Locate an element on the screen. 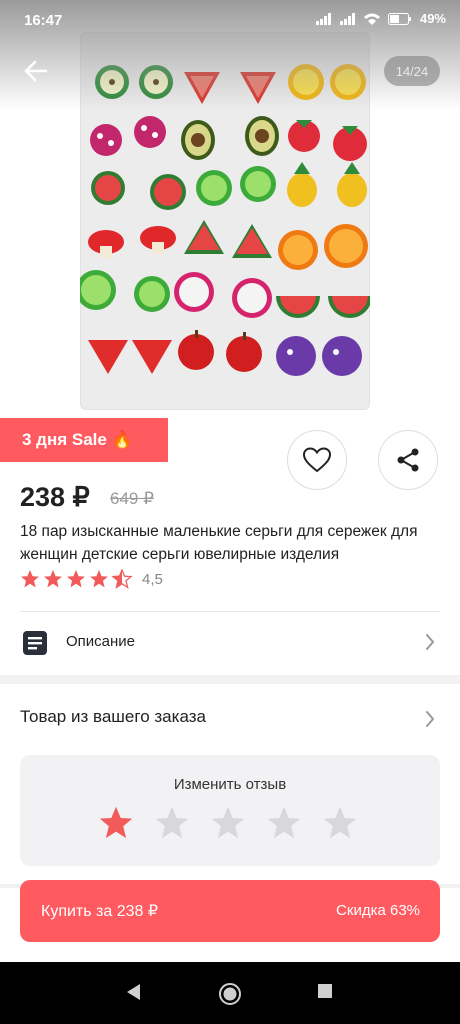  favorite-button is located at coordinates (317, 460).